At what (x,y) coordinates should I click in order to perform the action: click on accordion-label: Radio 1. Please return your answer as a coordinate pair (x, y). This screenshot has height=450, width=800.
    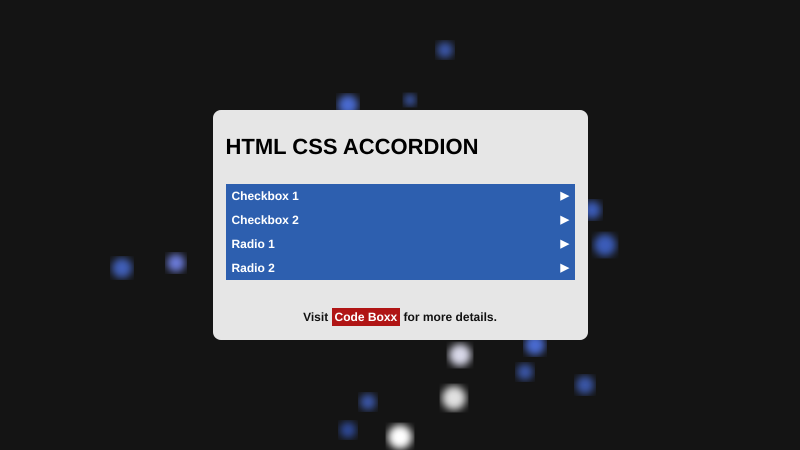
    Looking at the image, I should click on (253, 244).